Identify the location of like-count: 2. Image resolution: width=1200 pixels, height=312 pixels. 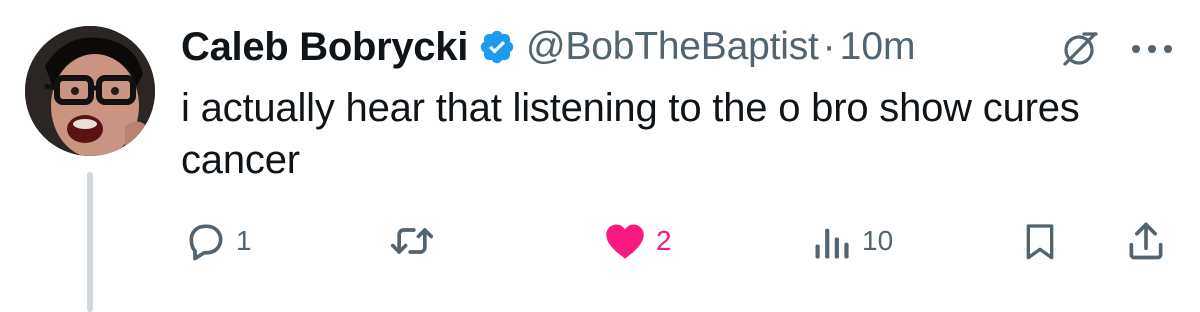
(664, 240).